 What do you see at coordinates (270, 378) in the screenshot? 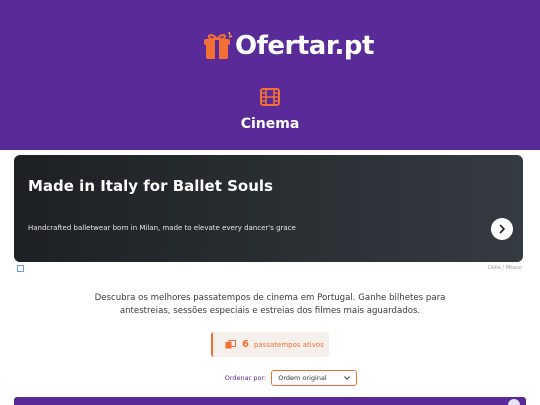
I see `sort-row: Ordenar por: Ordem original` at bounding box center [270, 378].